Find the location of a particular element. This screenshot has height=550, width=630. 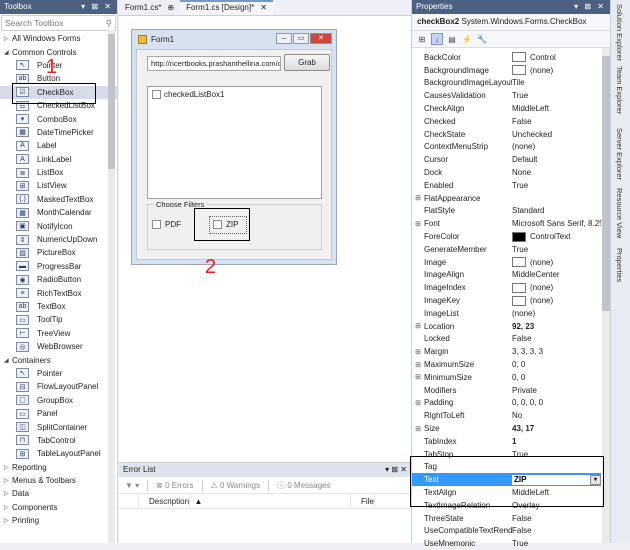

toolbox-search-input: Search Toolbox ⚲ is located at coordinates (58, 23).